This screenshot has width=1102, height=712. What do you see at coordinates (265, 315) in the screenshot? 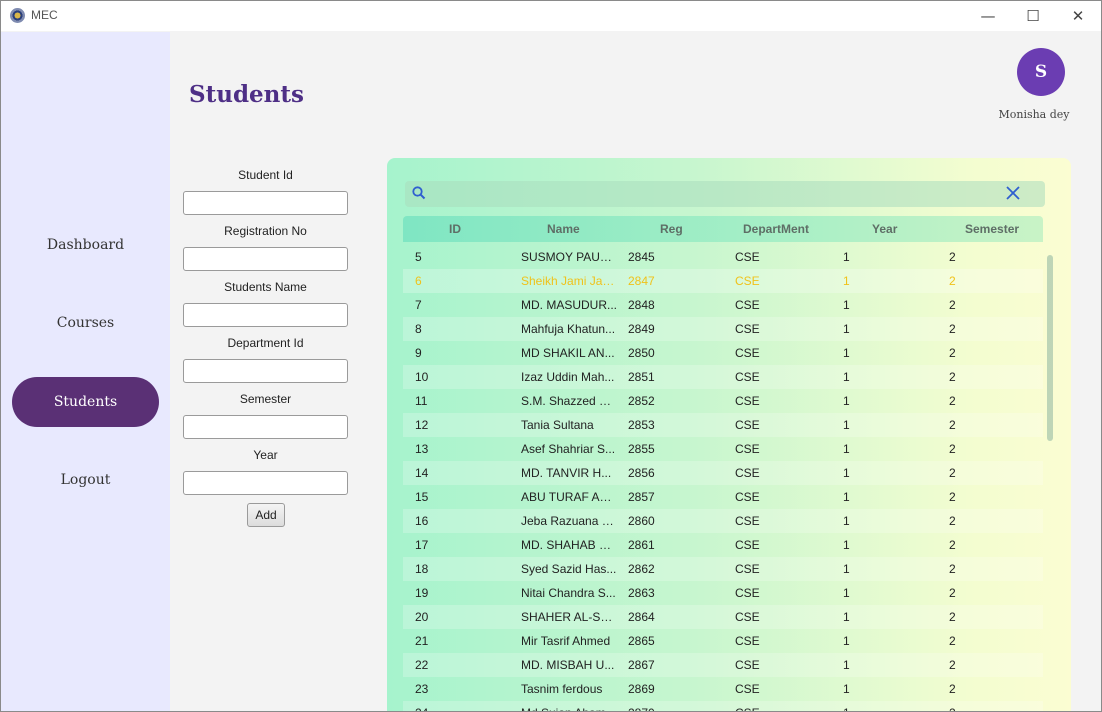
I see `students-name-input` at bounding box center [265, 315].